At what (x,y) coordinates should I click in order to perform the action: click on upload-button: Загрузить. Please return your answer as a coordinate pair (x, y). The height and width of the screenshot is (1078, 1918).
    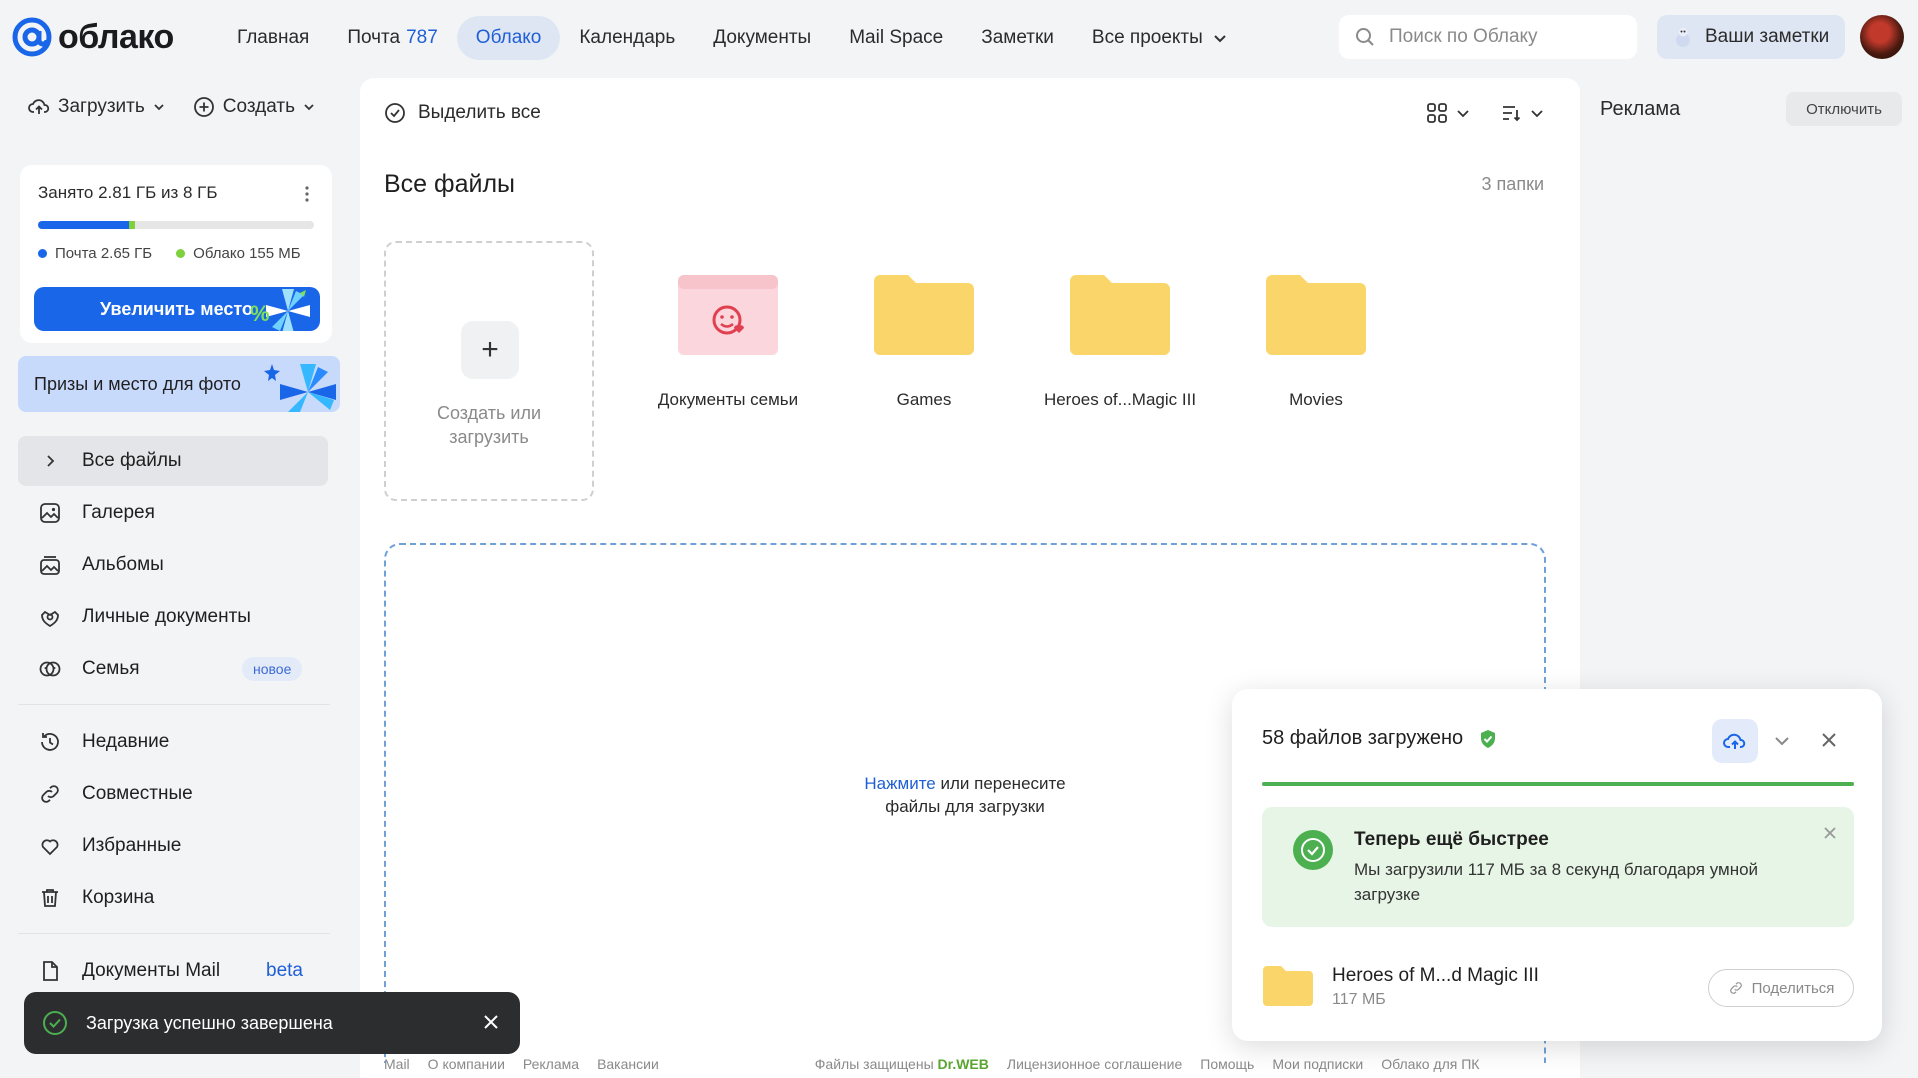
    Looking at the image, I should click on (96, 107).